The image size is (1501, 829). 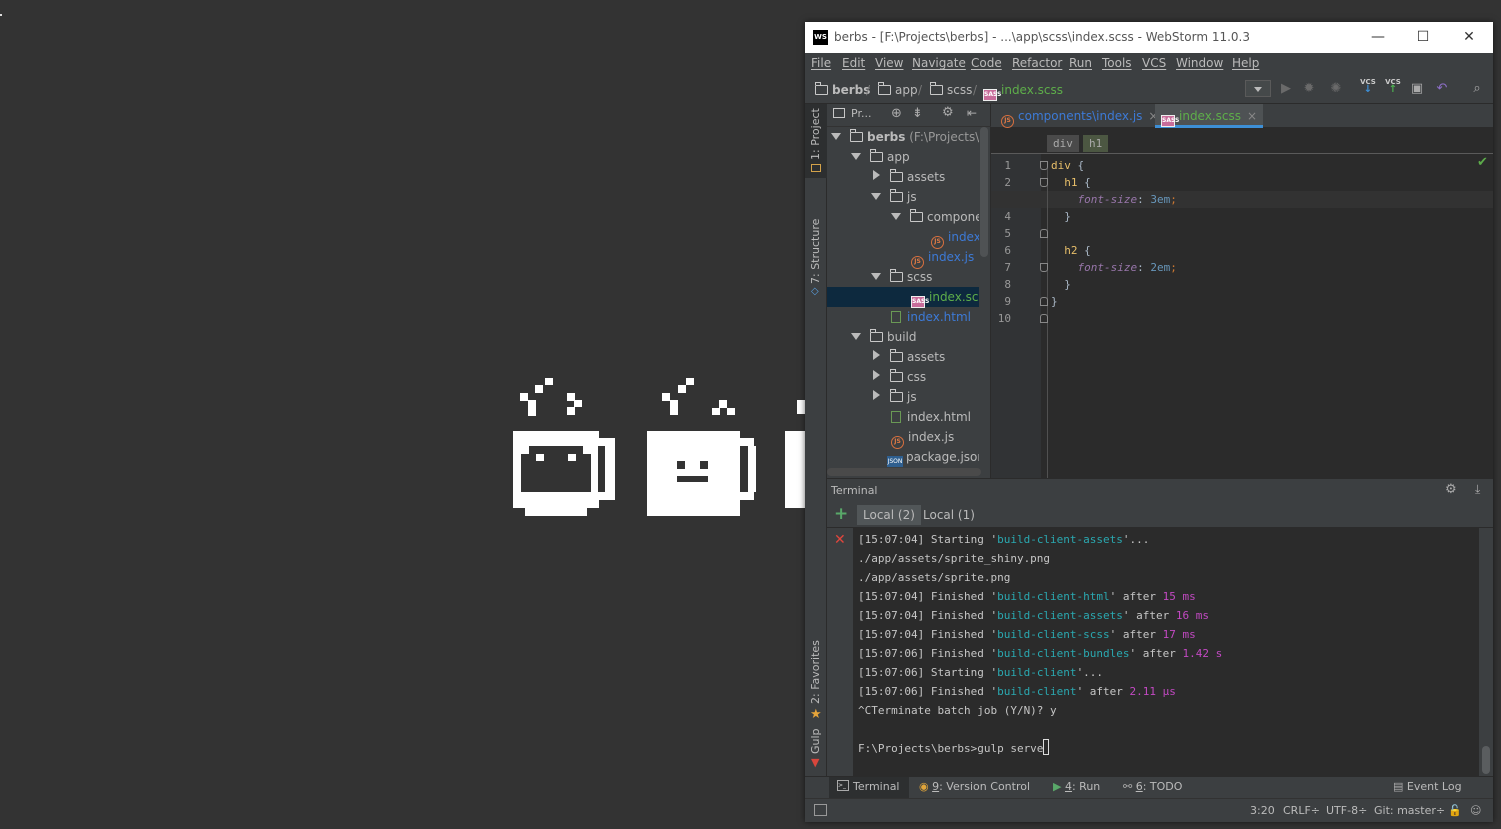 I want to click on menu-edit: Edit, so click(x=853, y=63).